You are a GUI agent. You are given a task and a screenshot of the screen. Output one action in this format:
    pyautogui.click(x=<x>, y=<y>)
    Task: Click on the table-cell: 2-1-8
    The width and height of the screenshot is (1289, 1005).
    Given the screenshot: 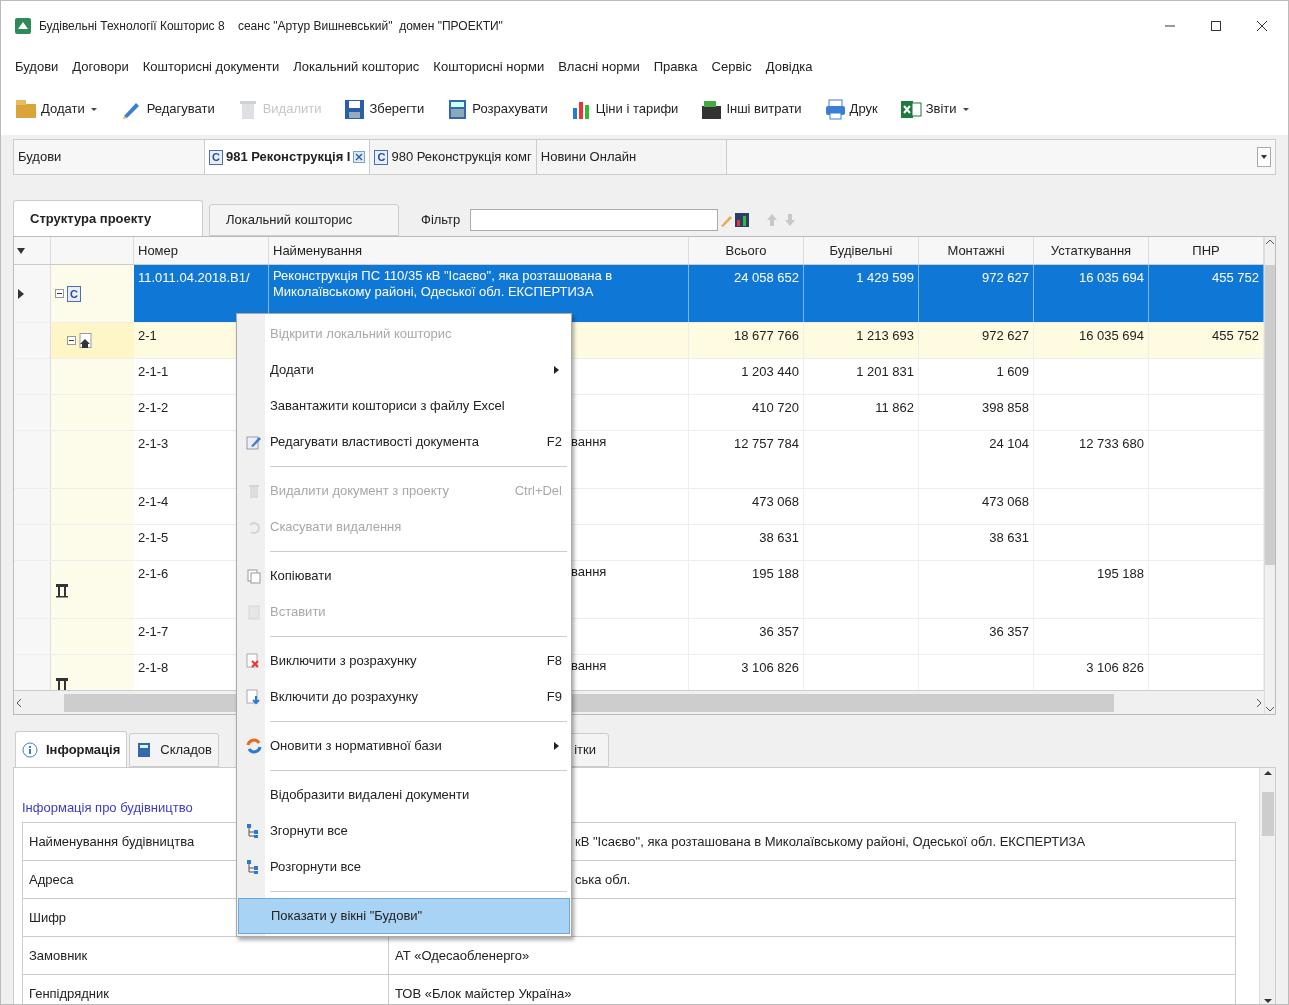 What is the action you would take?
    pyautogui.click(x=153, y=667)
    